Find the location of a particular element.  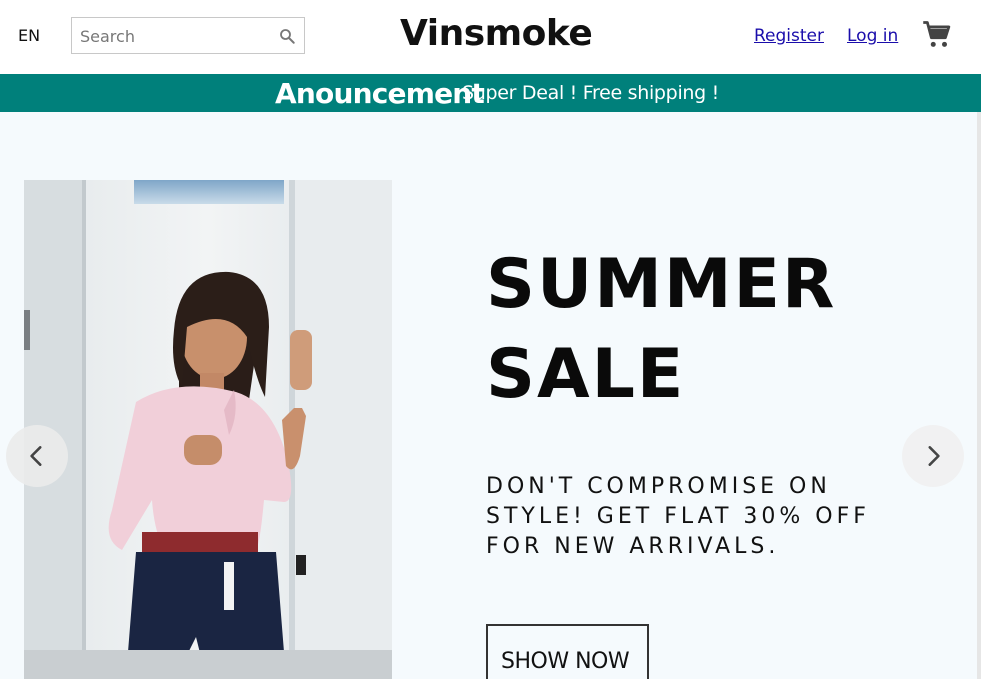

chevron-right-icon is located at coordinates (934, 456).